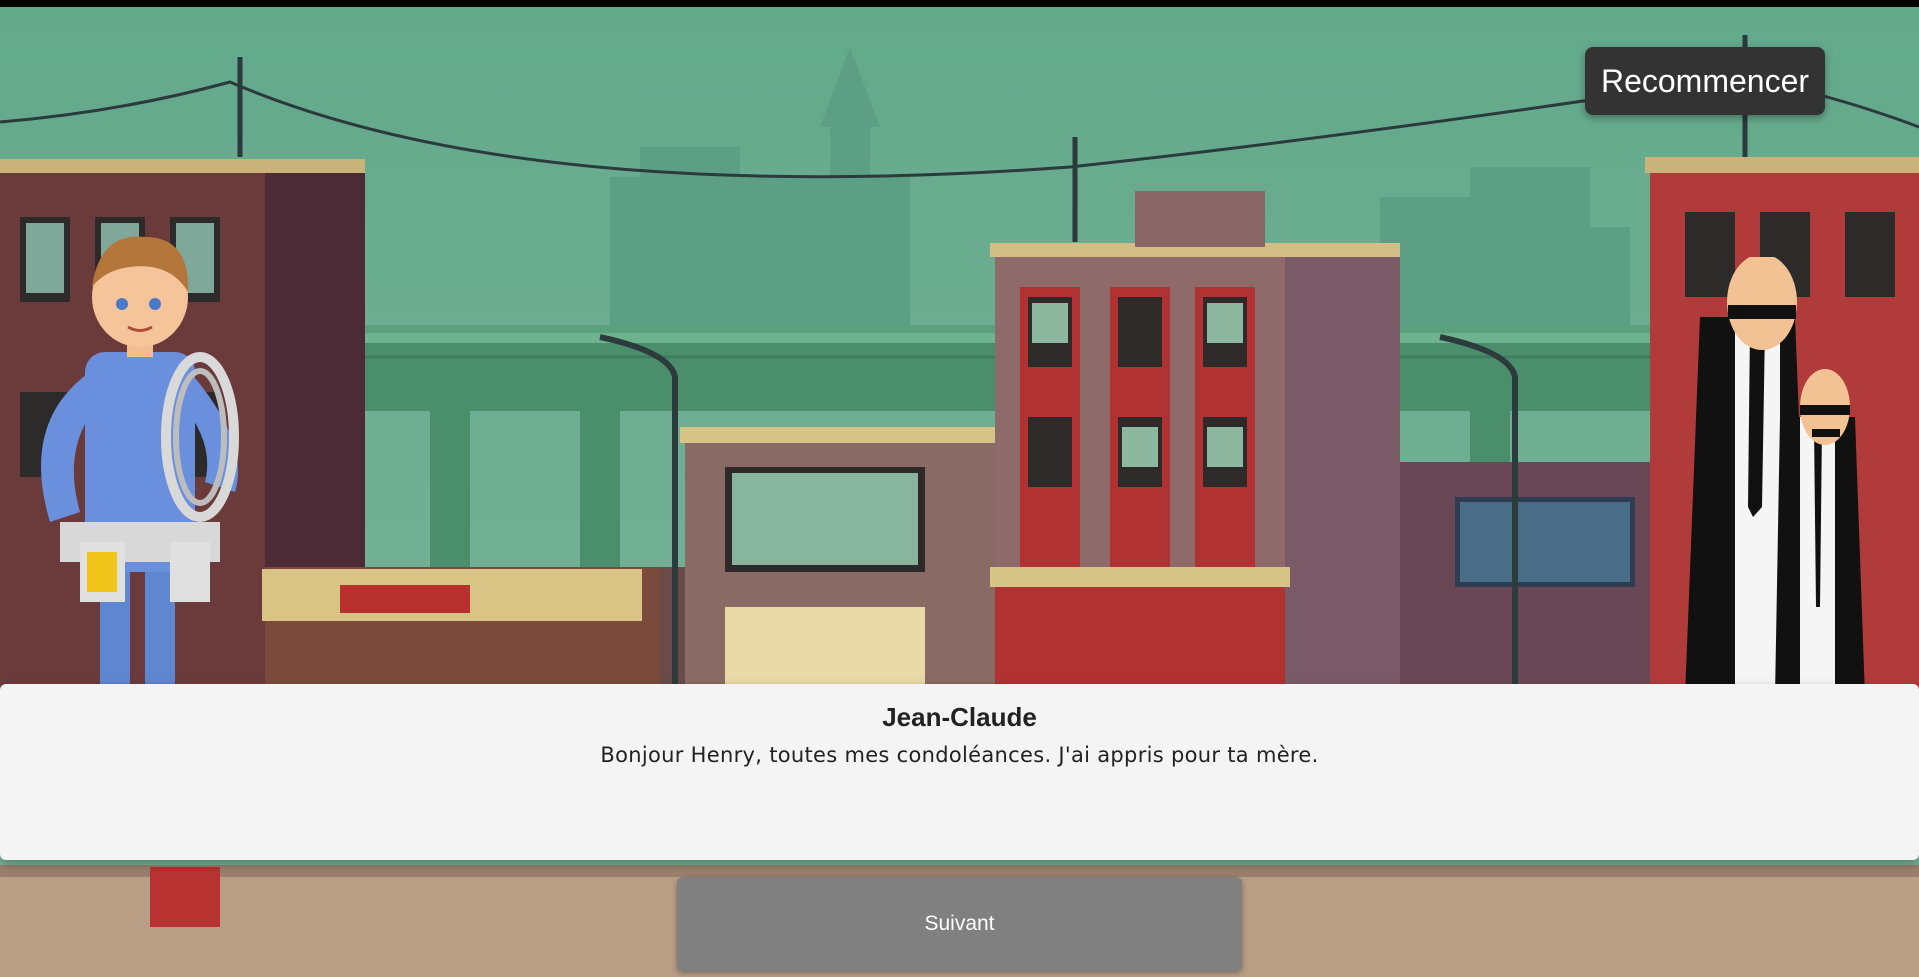 This screenshot has height=977, width=1919. Describe the element at coordinates (1705, 81) in the screenshot. I see `restart-button: Recommencer` at that location.